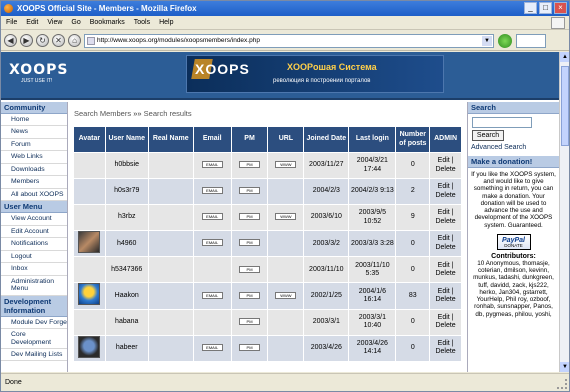 Image resolution: width=570 pixels, height=392 pixels. I want to click on advanced-search-link: Advanced Search, so click(513, 147).